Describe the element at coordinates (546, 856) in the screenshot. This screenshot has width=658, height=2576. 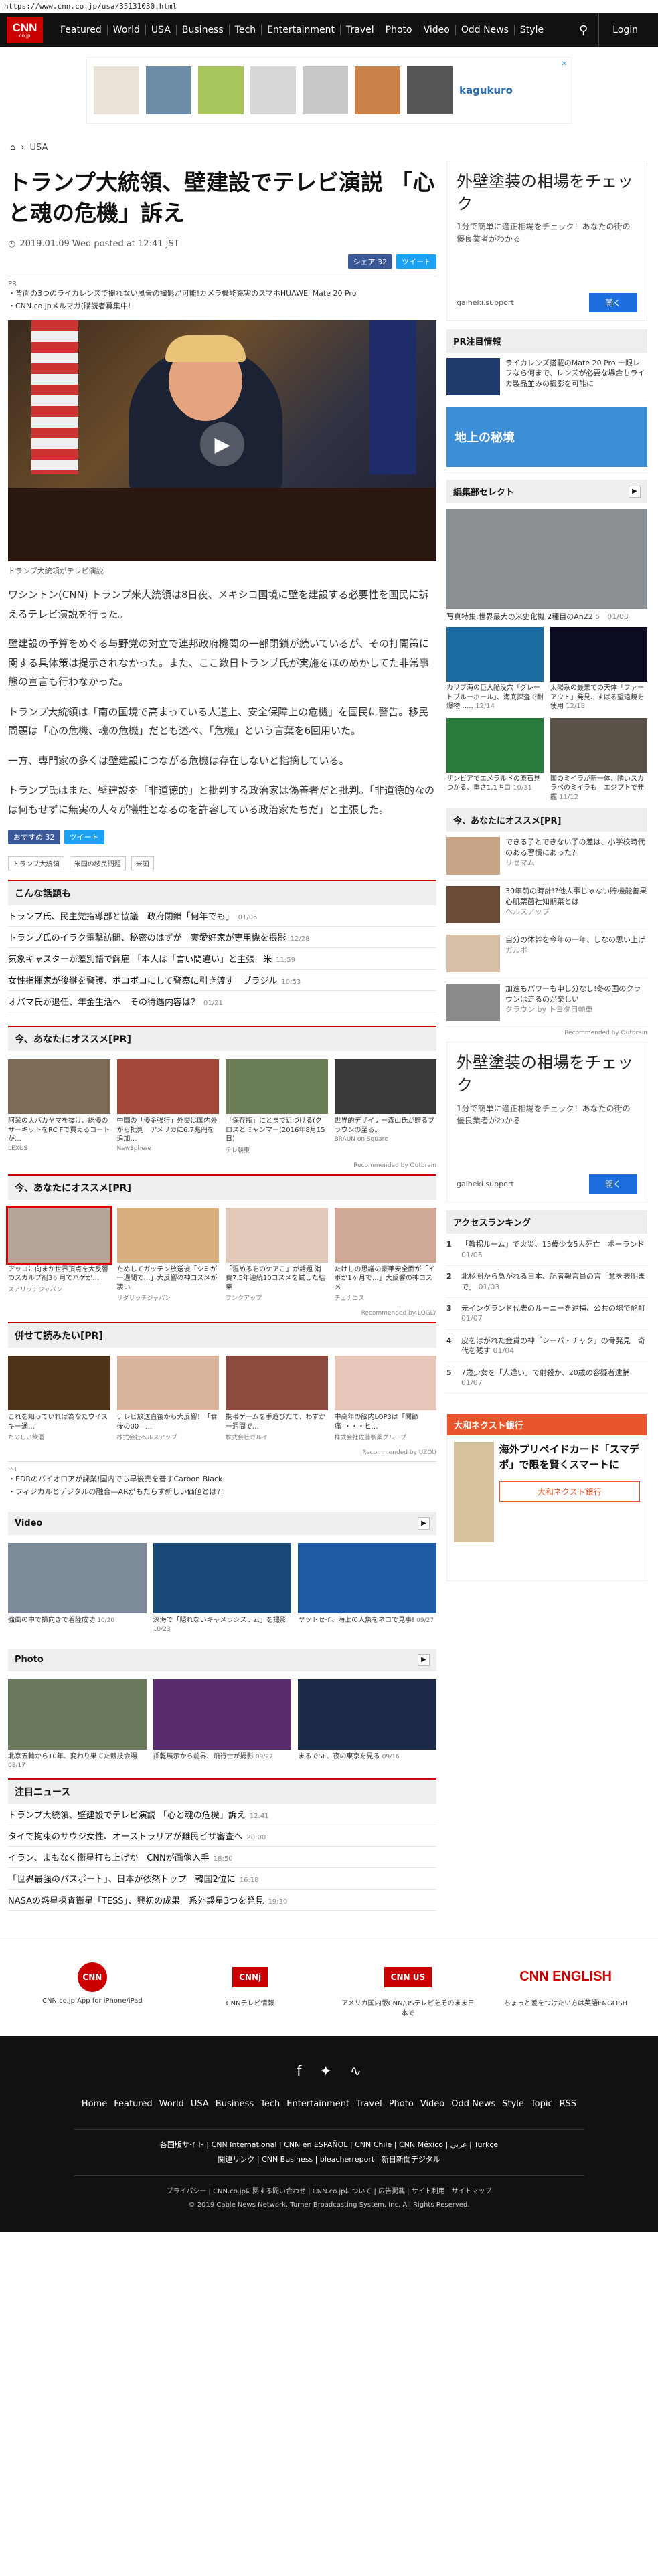
I see `side-pr-item: できる子とできない子の差は、小学校時代のある習慣にあった？ リセマム` at that location.